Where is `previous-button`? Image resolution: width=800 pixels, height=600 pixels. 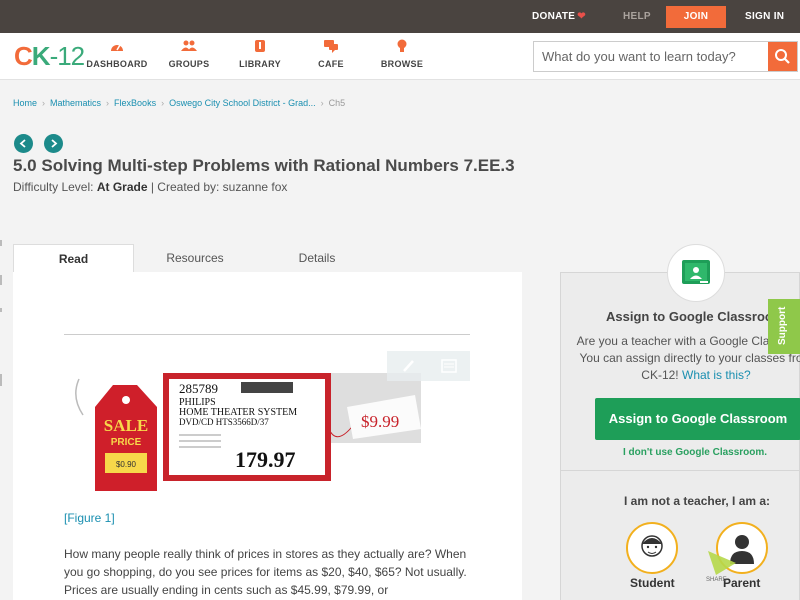 previous-button is located at coordinates (23, 143).